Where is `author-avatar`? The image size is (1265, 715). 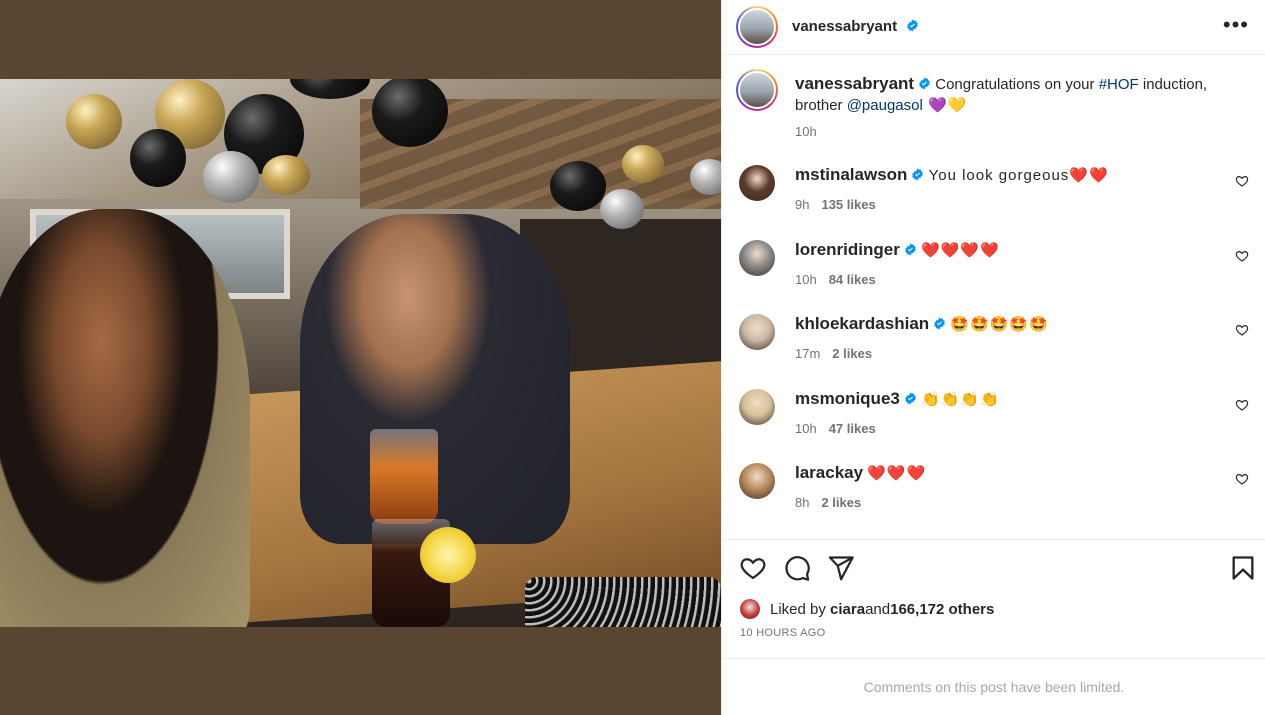
author-avatar is located at coordinates (757, 27).